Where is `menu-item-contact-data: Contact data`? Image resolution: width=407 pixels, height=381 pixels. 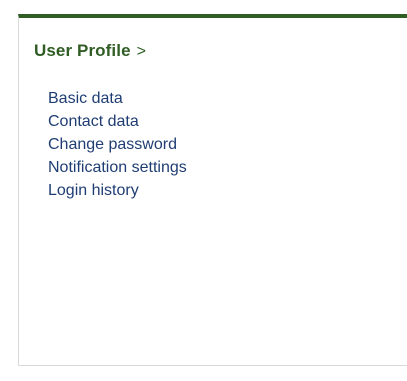 menu-item-contact-data: Contact data is located at coordinates (117, 121).